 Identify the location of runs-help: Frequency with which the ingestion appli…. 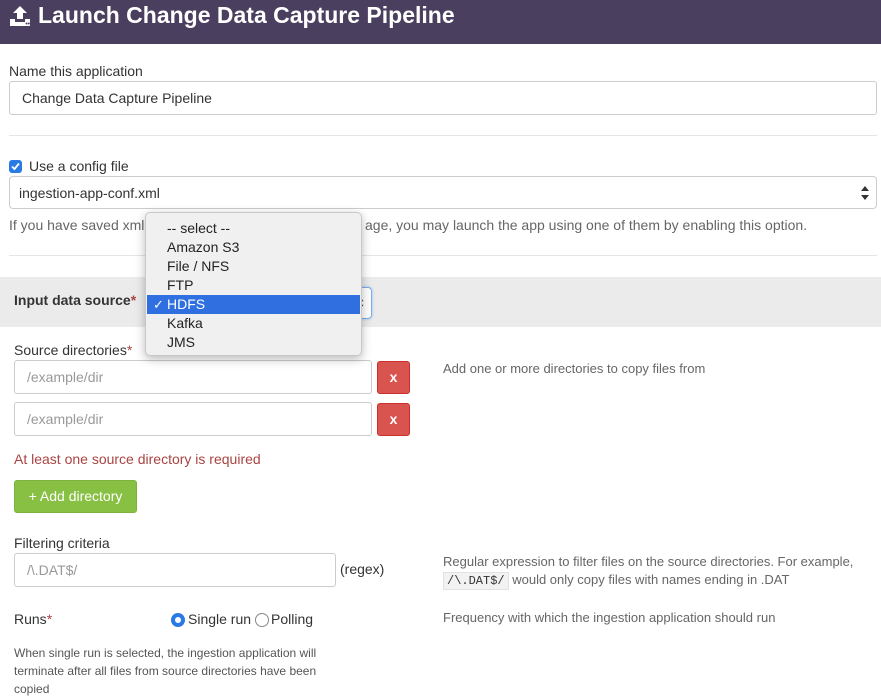
(609, 617).